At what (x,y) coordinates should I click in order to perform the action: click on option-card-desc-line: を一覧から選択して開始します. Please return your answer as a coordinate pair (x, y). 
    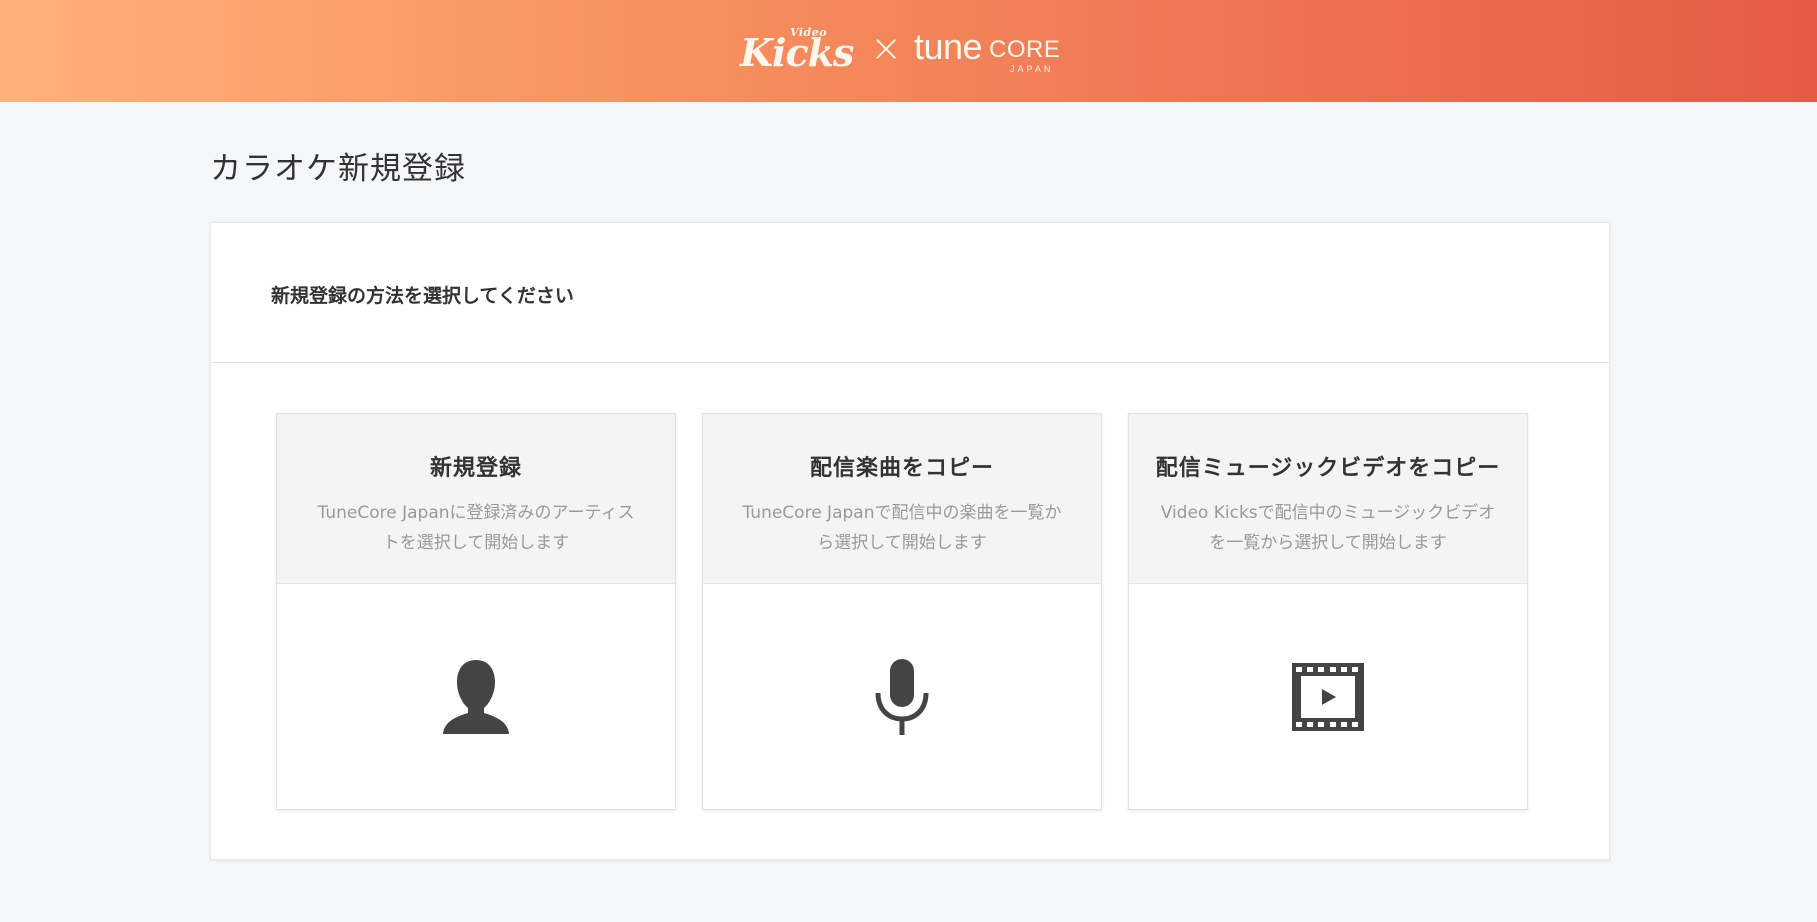
    Looking at the image, I should click on (1328, 543).